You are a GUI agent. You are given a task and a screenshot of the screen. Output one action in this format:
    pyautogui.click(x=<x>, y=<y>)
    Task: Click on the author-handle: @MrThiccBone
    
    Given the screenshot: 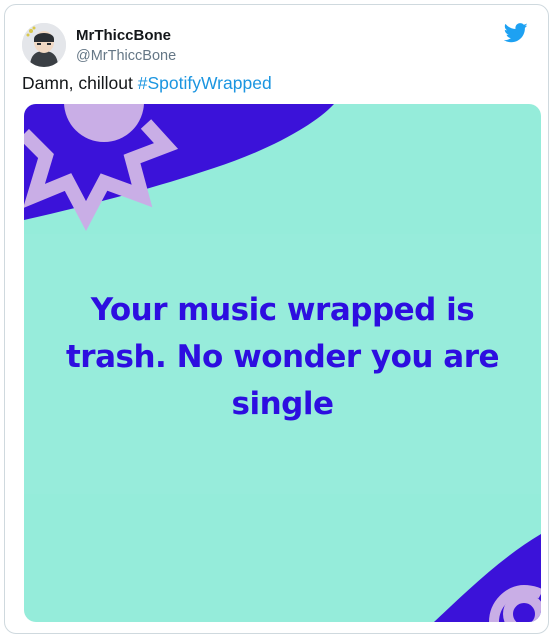 What is the action you would take?
    pyautogui.click(x=126, y=56)
    